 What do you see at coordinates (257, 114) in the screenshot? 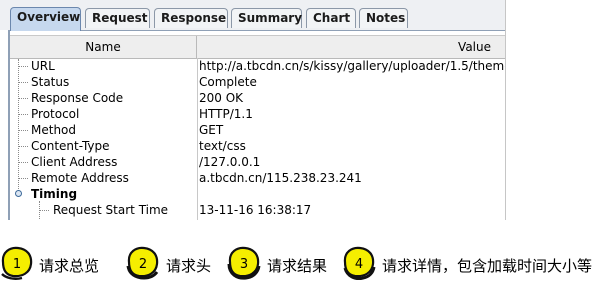
I see `table-row: Protocol HTTP/1.1` at bounding box center [257, 114].